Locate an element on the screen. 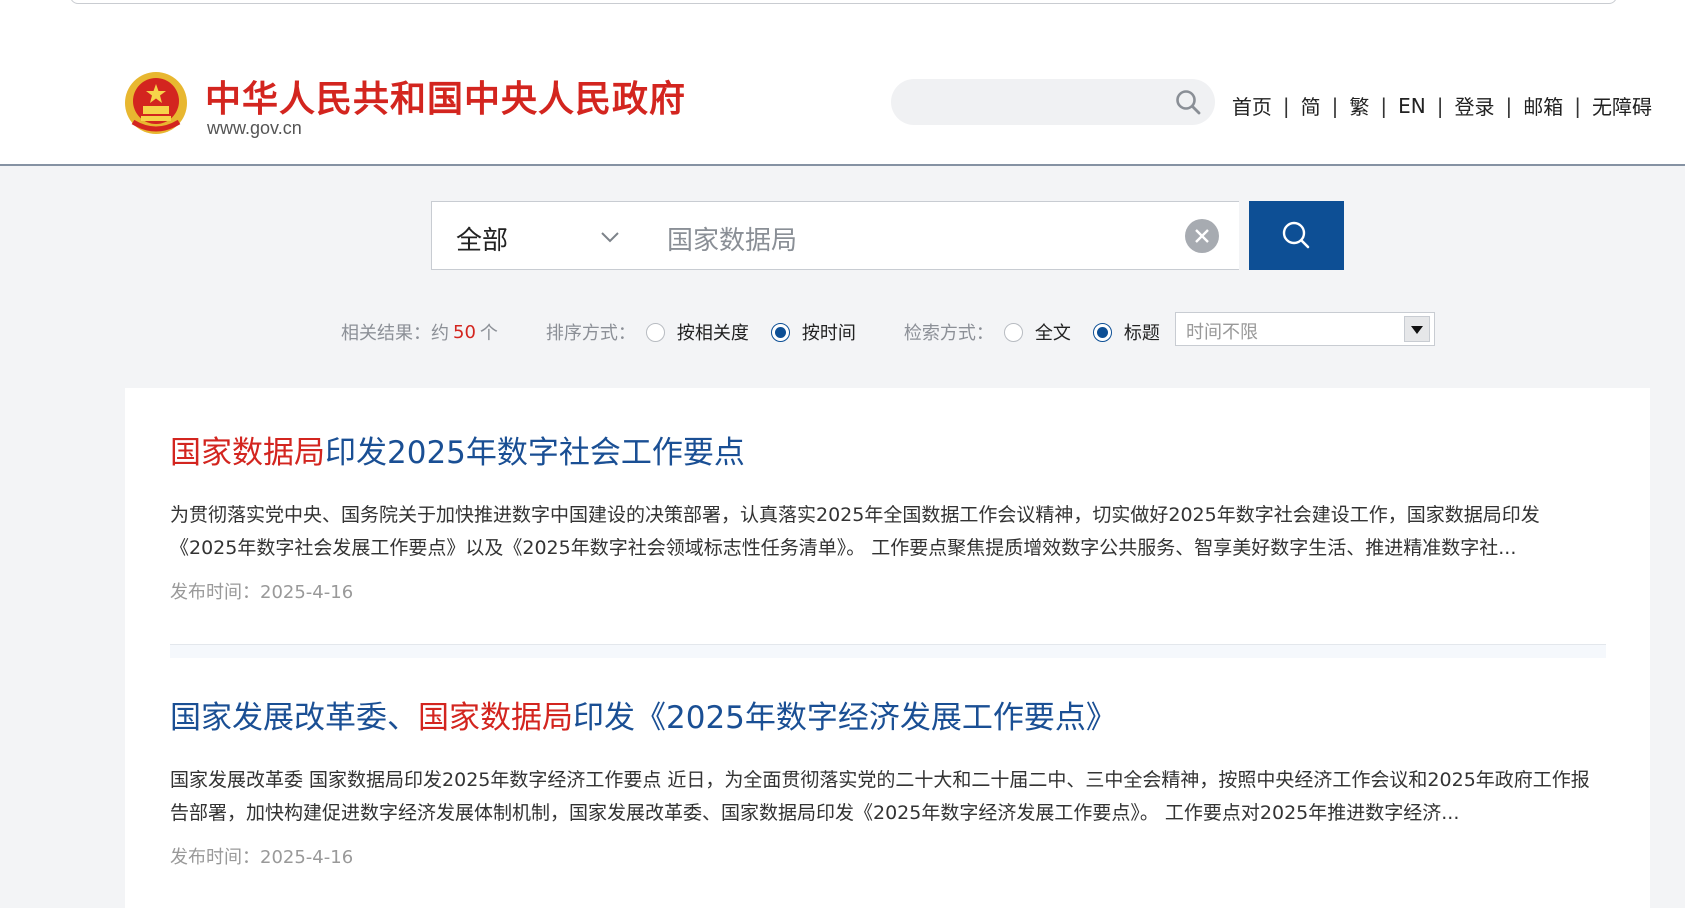 This screenshot has height=908, width=1685. result-title-text: 印发《2025年数字经济发展工作要点》 is located at coordinates (845, 718).